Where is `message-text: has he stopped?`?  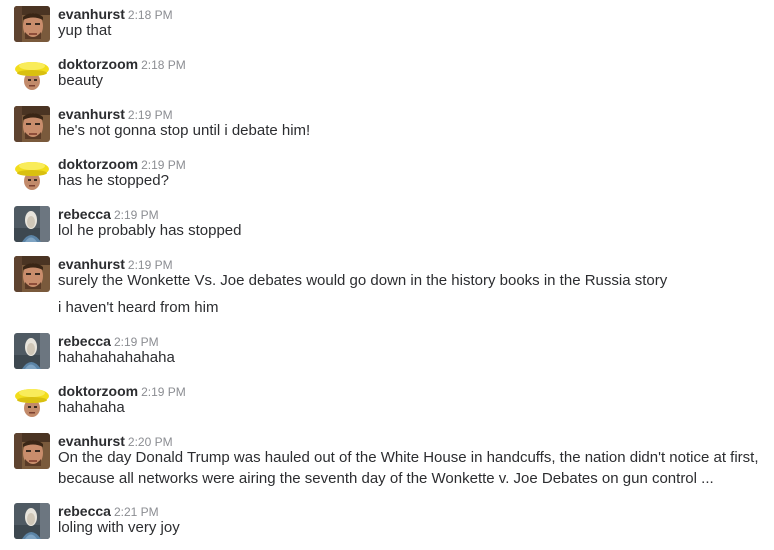
message-text: has he stopped? is located at coordinates (113, 180).